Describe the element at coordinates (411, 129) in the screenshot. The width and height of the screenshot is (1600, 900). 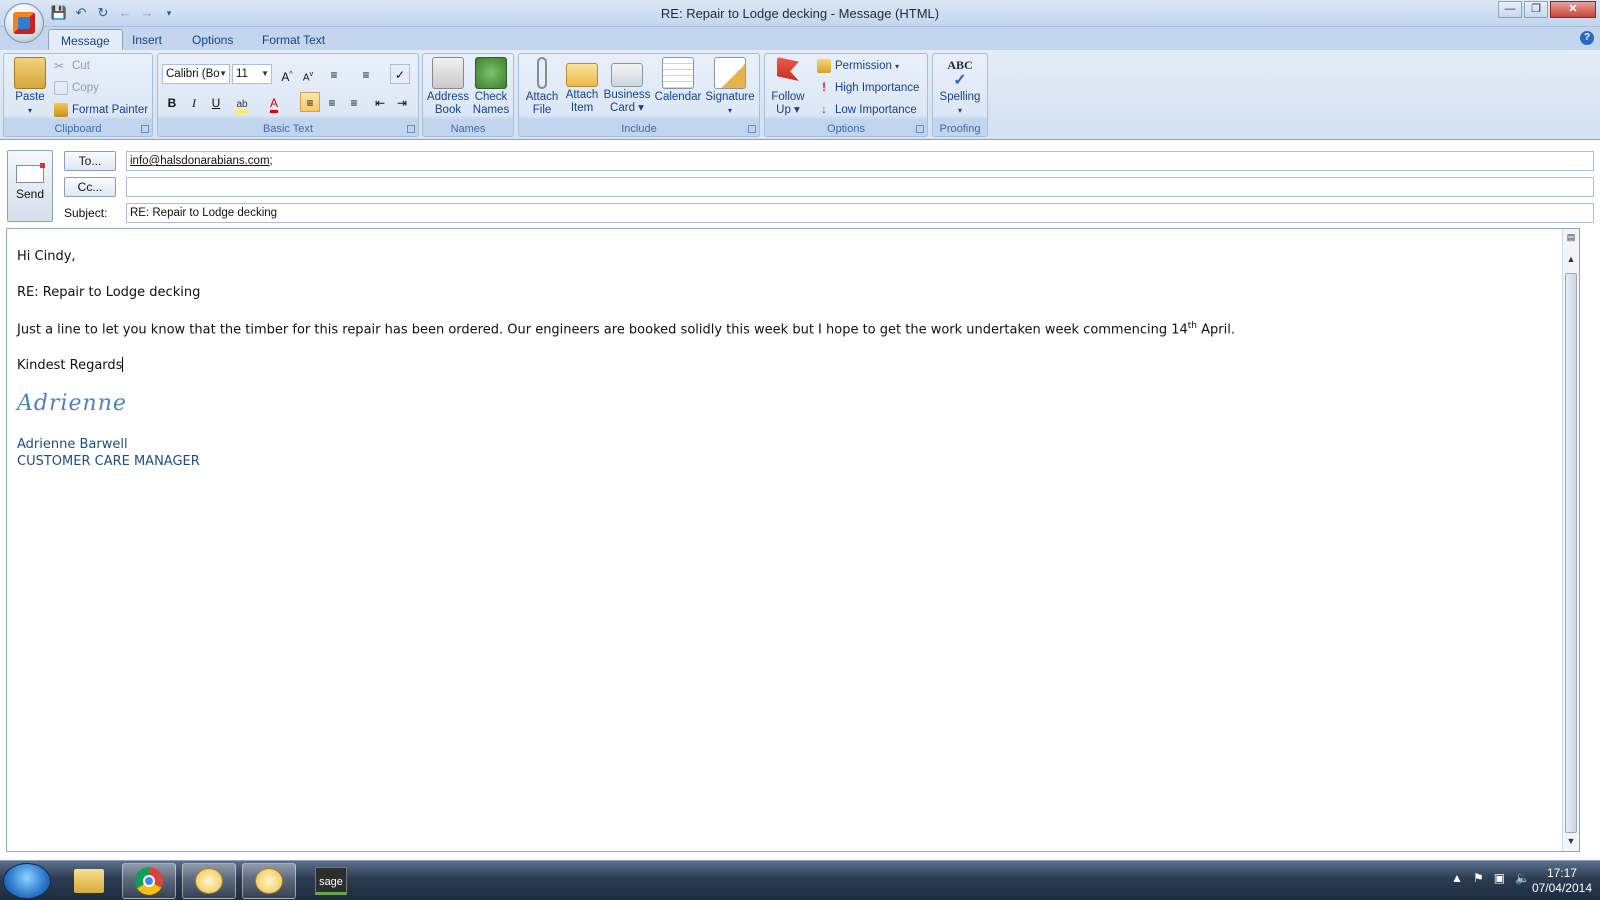
I see `basic-text-launcher-icon` at that location.